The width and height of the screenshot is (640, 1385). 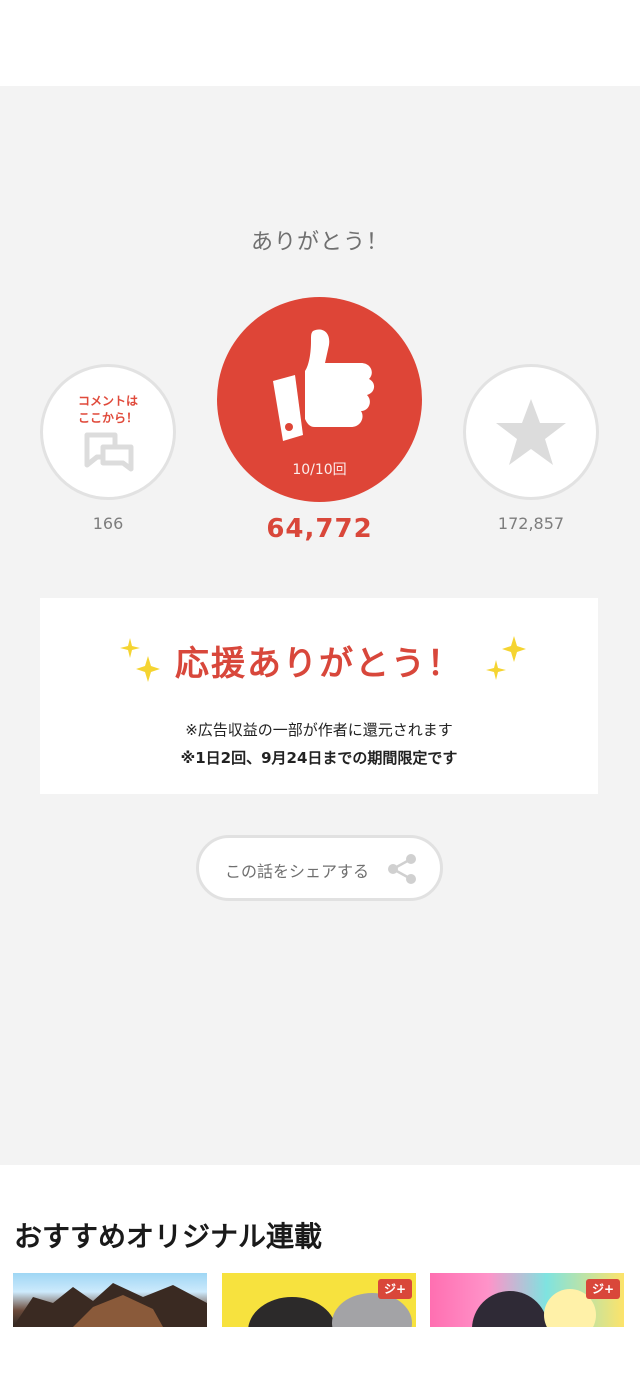 What do you see at coordinates (109, 452) in the screenshot?
I see `comment-icon` at bounding box center [109, 452].